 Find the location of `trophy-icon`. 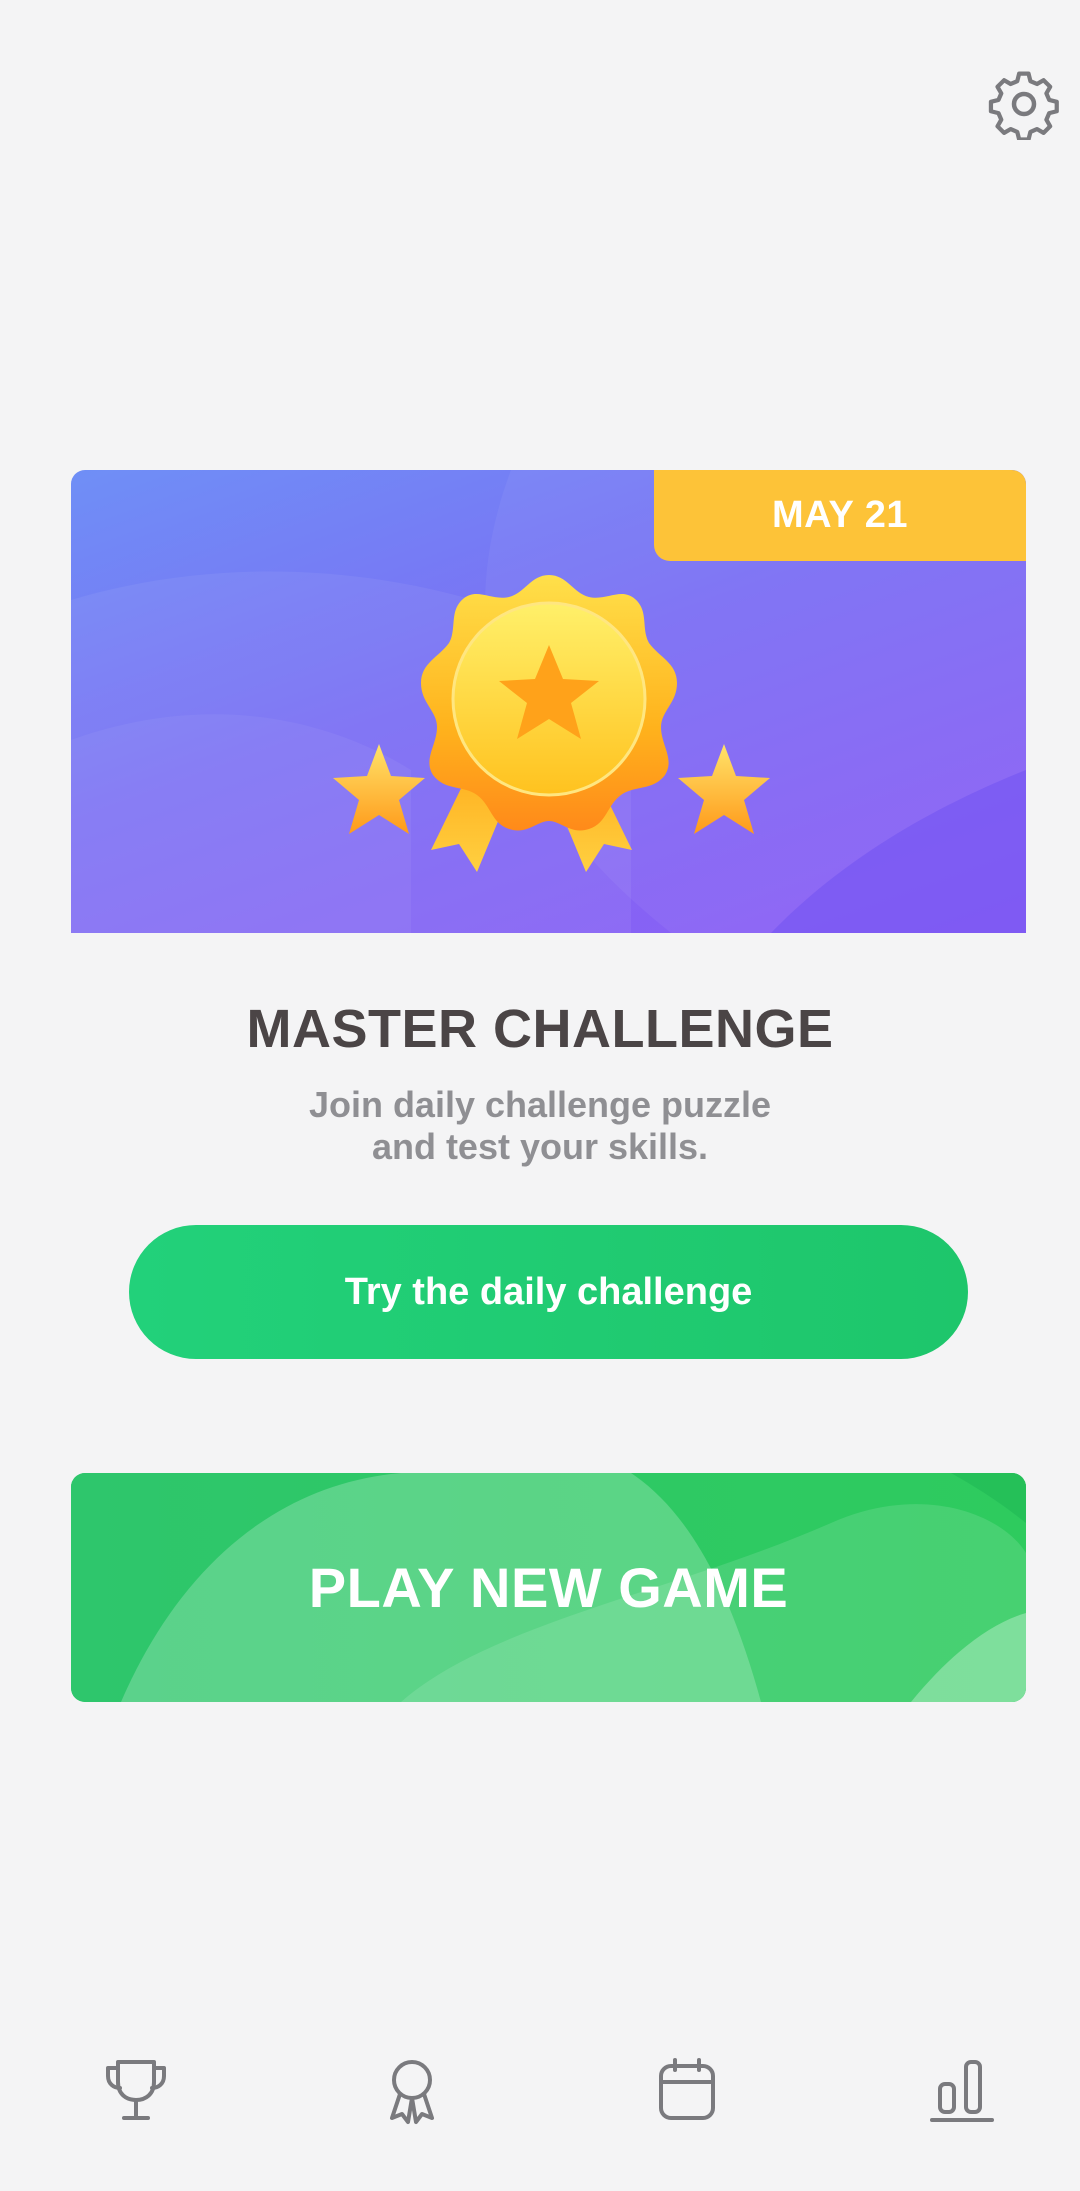

trophy-icon is located at coordinates (136, 2090).